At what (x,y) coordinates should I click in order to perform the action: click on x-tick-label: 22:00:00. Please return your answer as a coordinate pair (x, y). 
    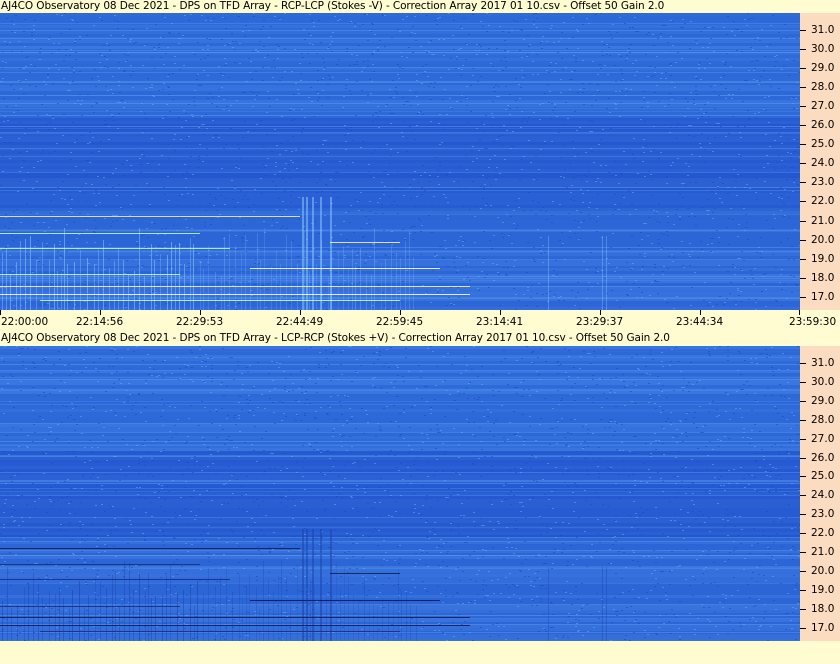
    Looking at the image, I should click on (25, 322).